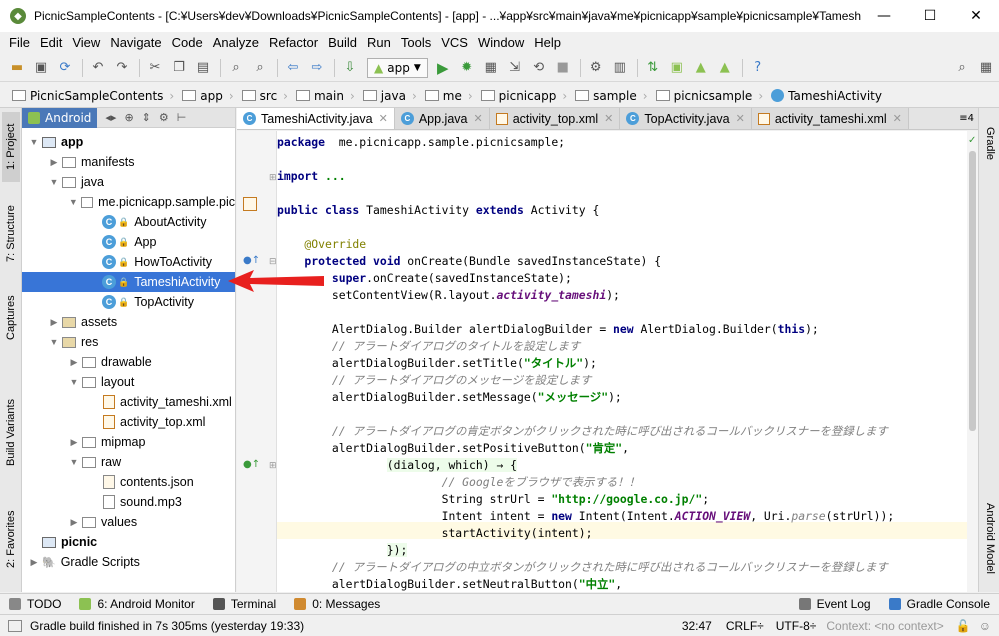  What do you see at coordinates (122, 68) in the screenshot?
I see `redo-icon: ↷` at bounding box center [122, 68].